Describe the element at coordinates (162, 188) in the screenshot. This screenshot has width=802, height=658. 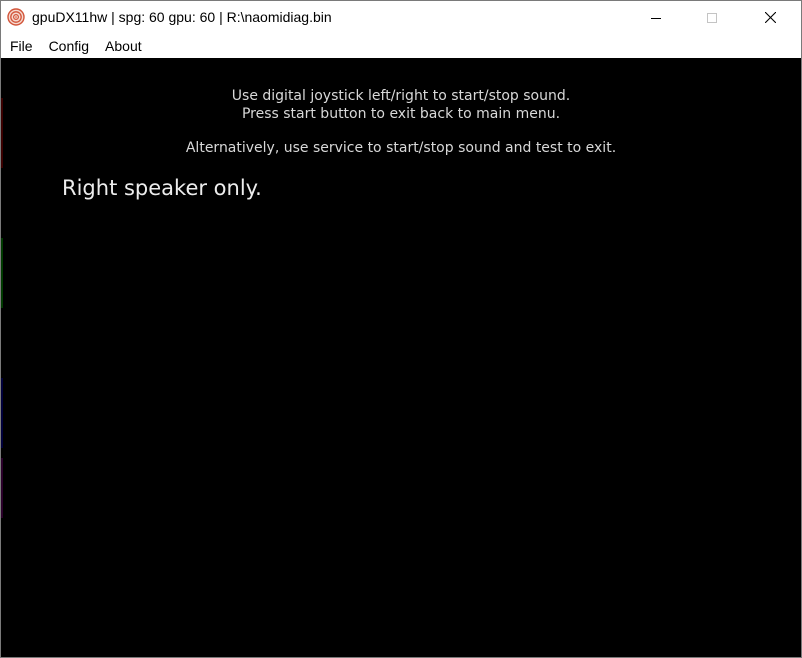
I see `speaker-status: Right speaker only.` at that location.